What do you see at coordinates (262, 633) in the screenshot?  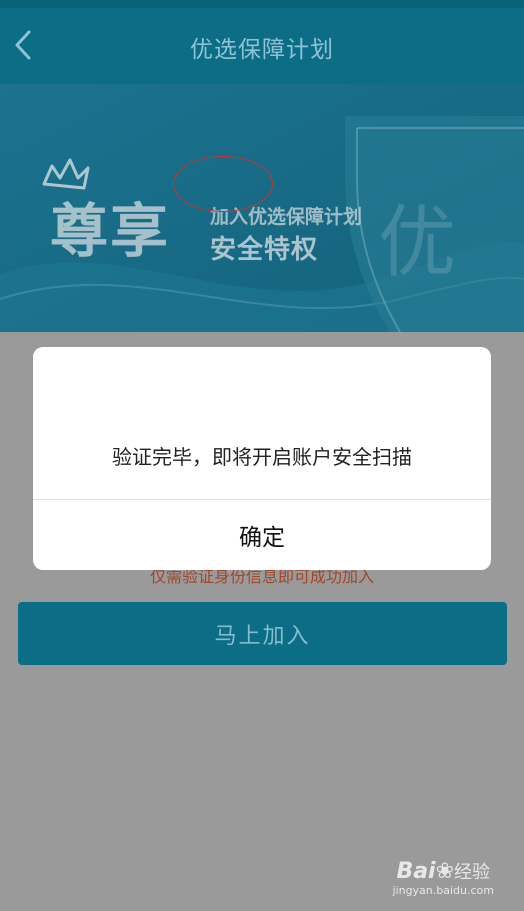 I see `join-now-button: 马上加入` at bounding box center [262, 633].